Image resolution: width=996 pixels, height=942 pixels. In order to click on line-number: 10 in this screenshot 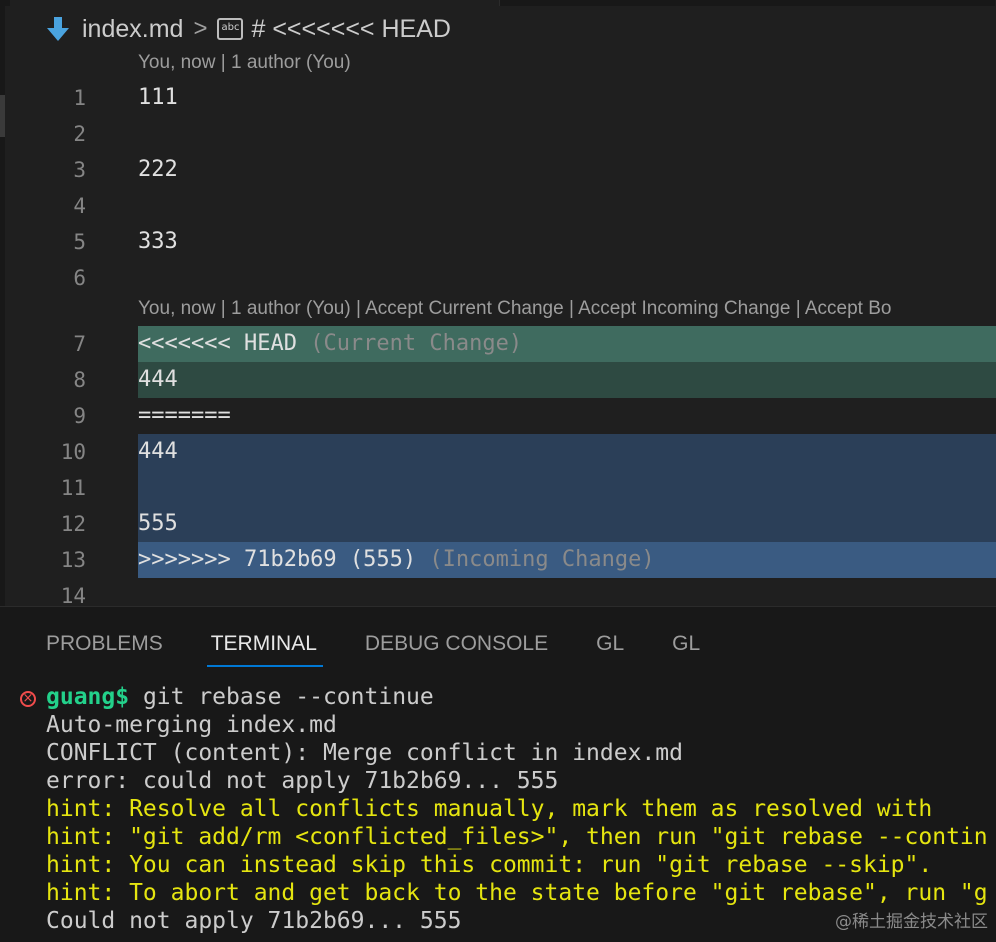, I will do `click(73, 452)`.